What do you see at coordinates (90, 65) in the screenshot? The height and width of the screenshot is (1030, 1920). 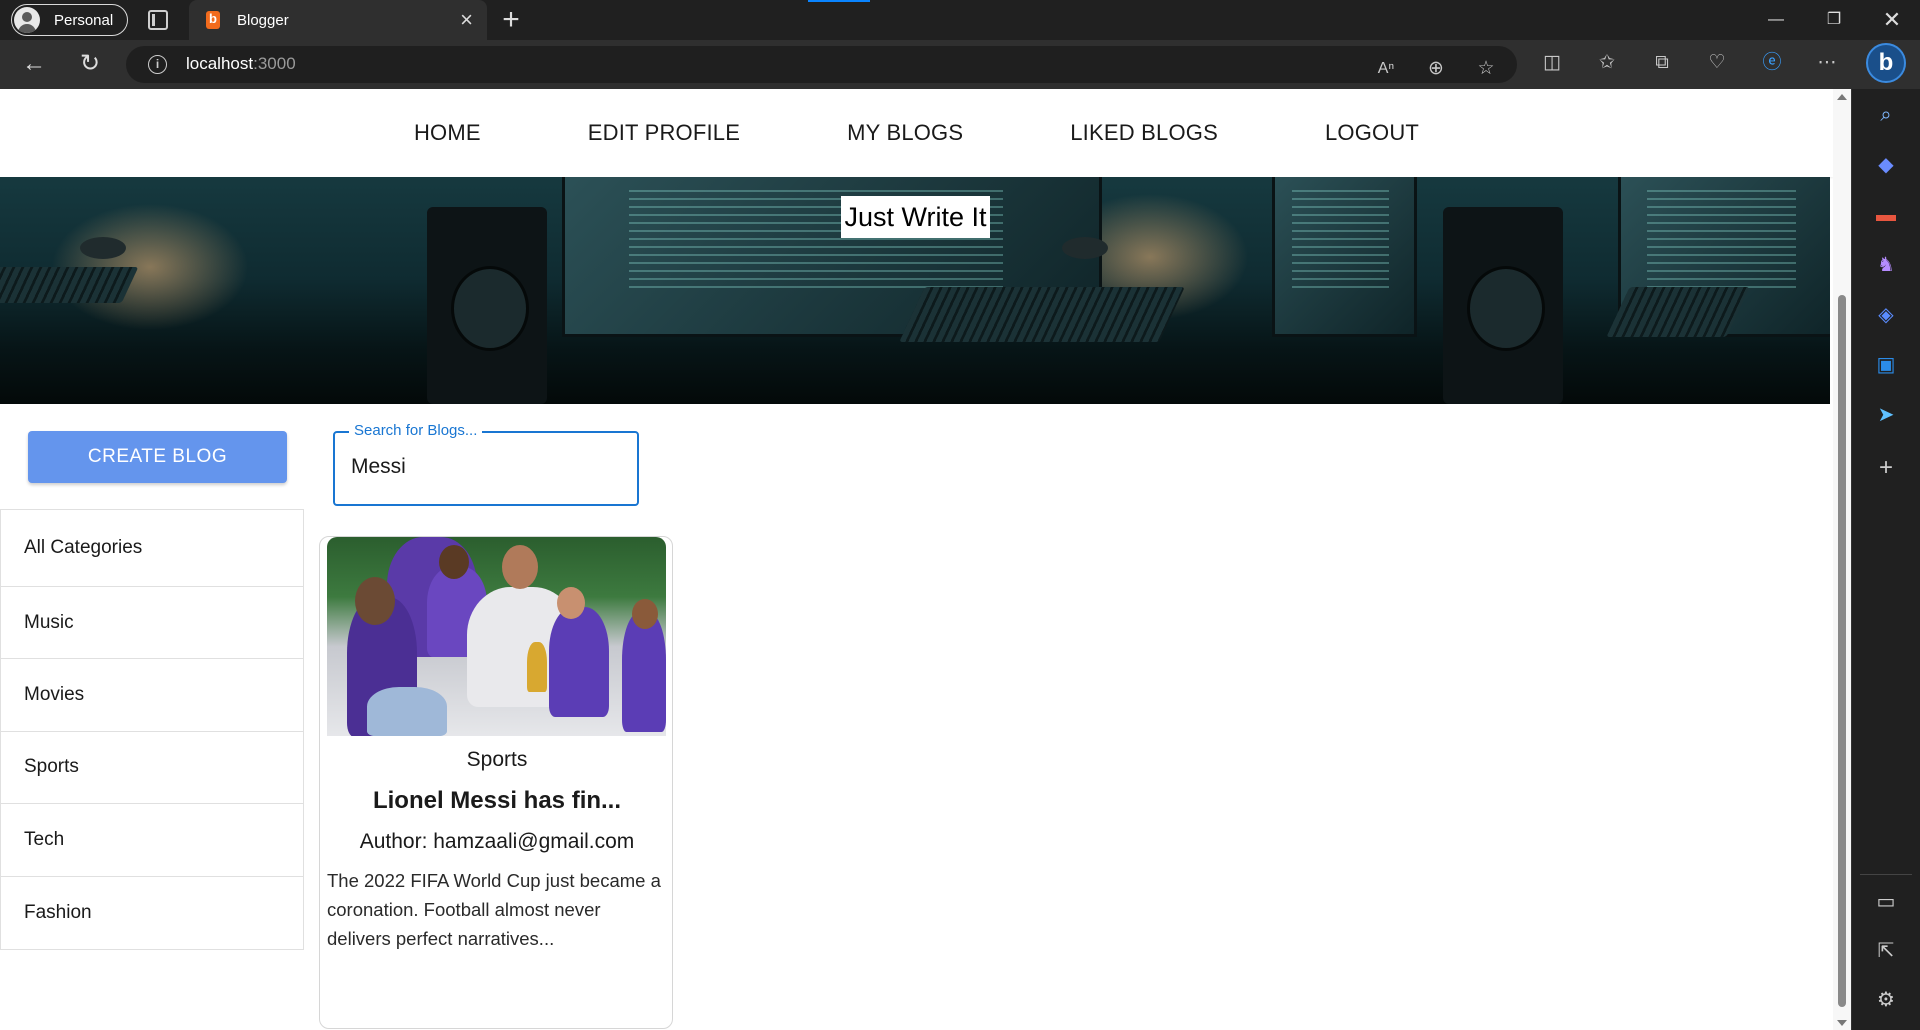 I see `refresh-icon: ↻` at bounding box center [90, 65].